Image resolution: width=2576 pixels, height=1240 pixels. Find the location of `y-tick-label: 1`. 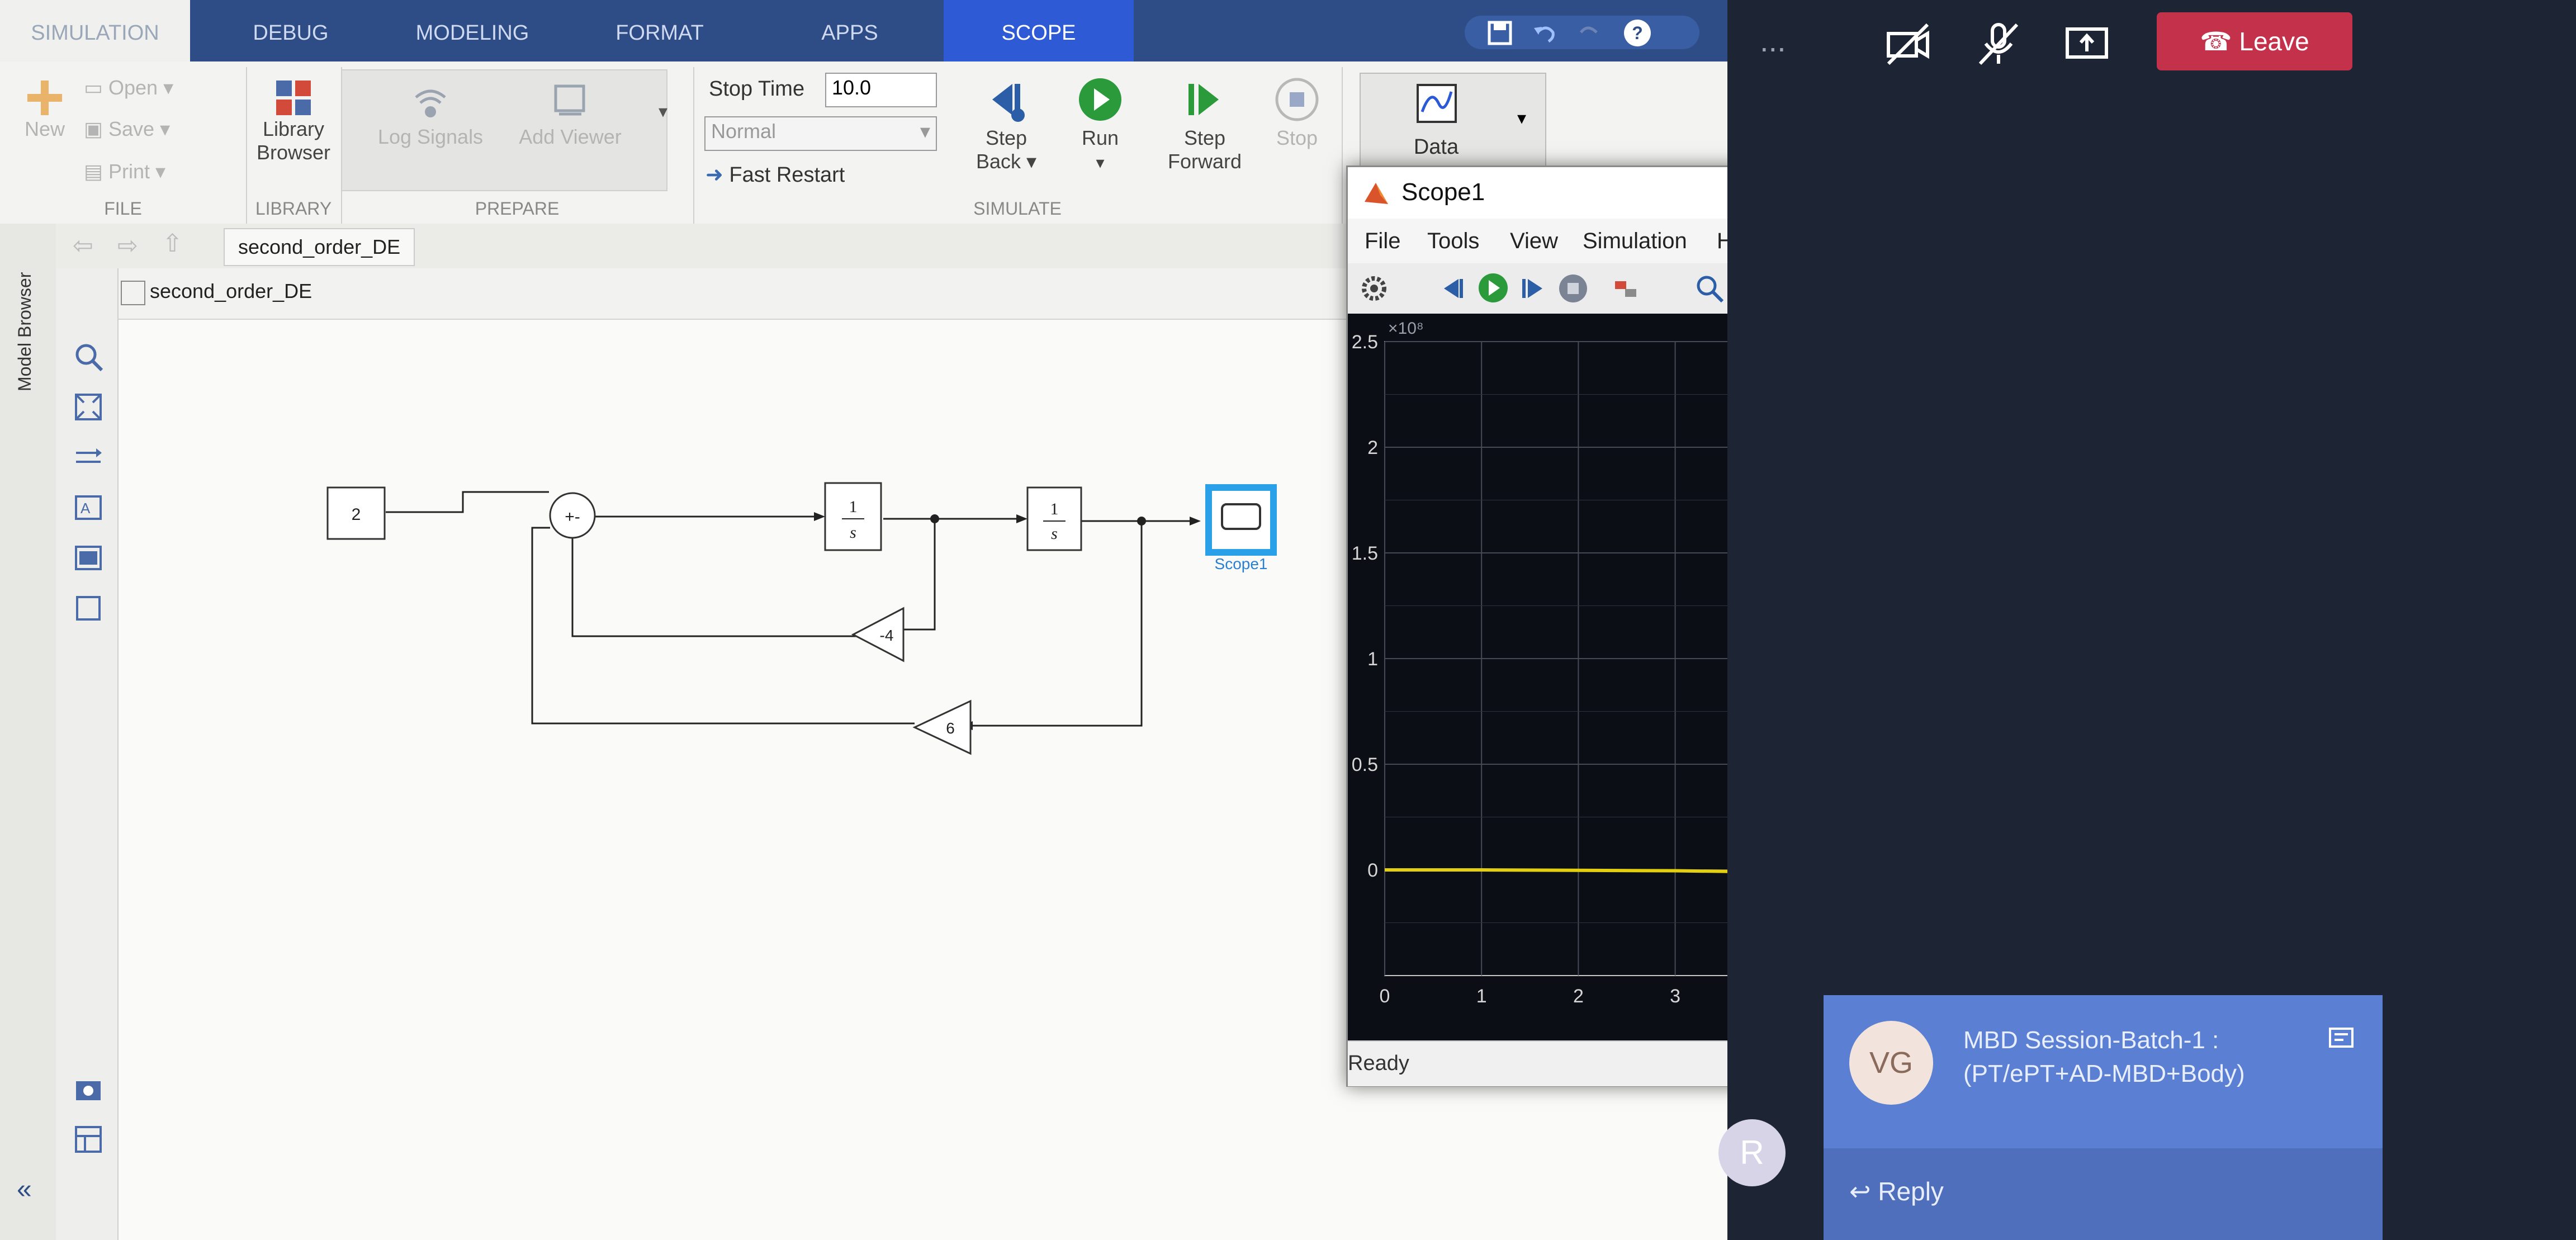

y-tick-label: 1 is located at coordinates (1372, 659).